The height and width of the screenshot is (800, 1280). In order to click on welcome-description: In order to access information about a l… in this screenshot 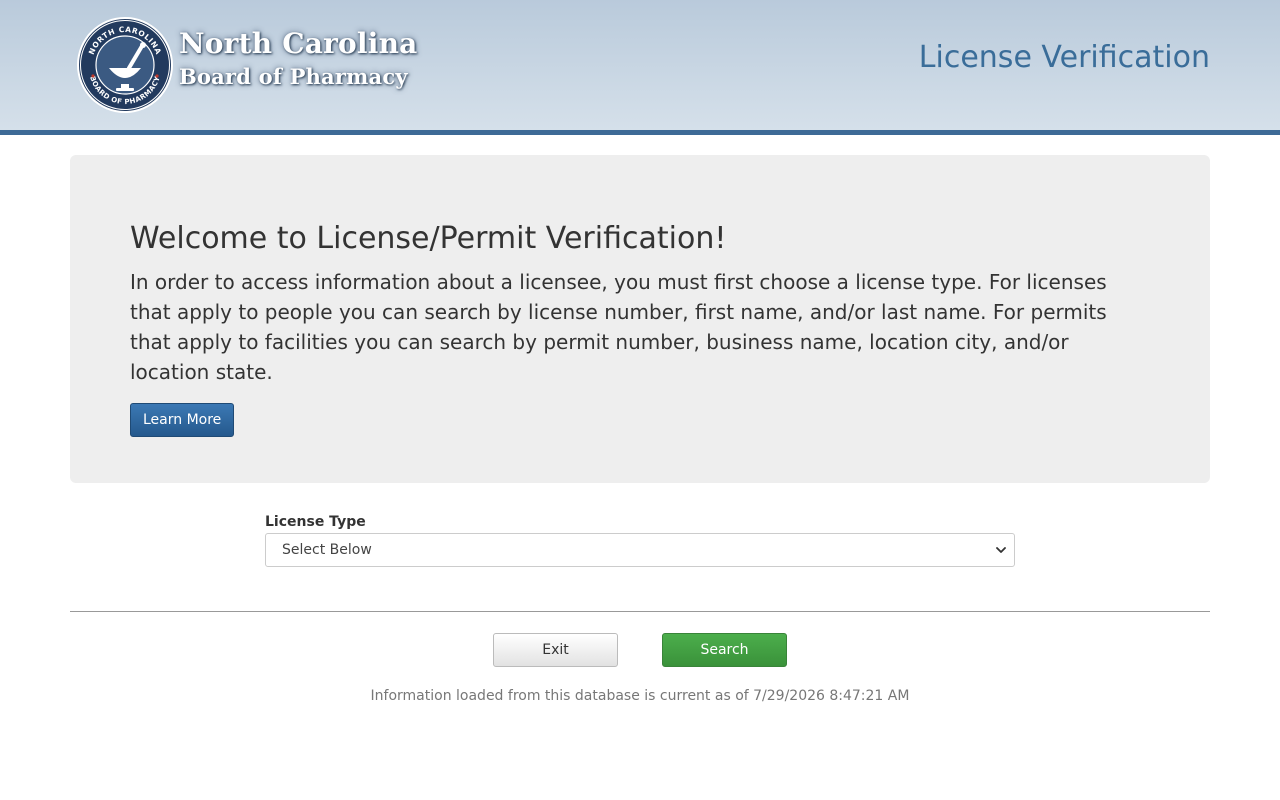, I will do `click(618, 327)`.